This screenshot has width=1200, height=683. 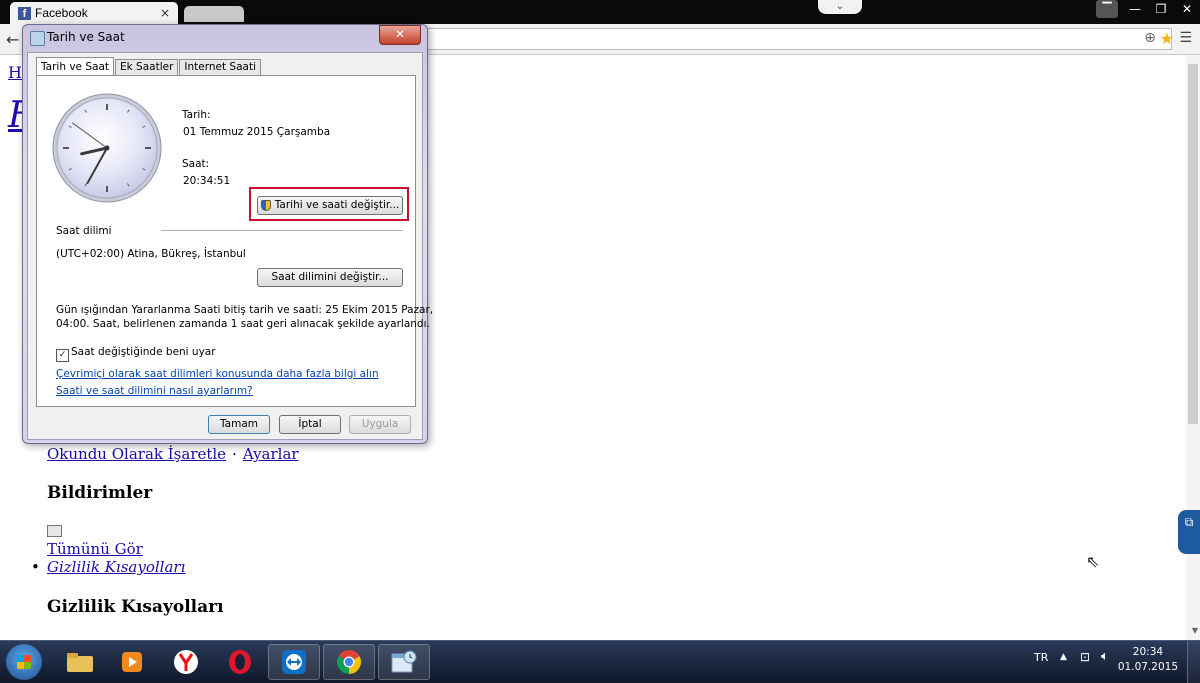 I want to click on time-value: 20:34:51, so click(x=207, y=181).